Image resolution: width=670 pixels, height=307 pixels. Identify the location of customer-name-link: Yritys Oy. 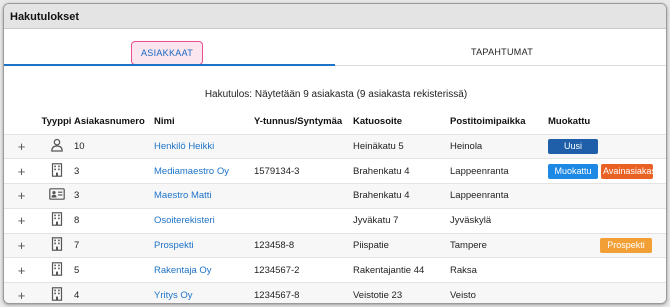
(204, 292).